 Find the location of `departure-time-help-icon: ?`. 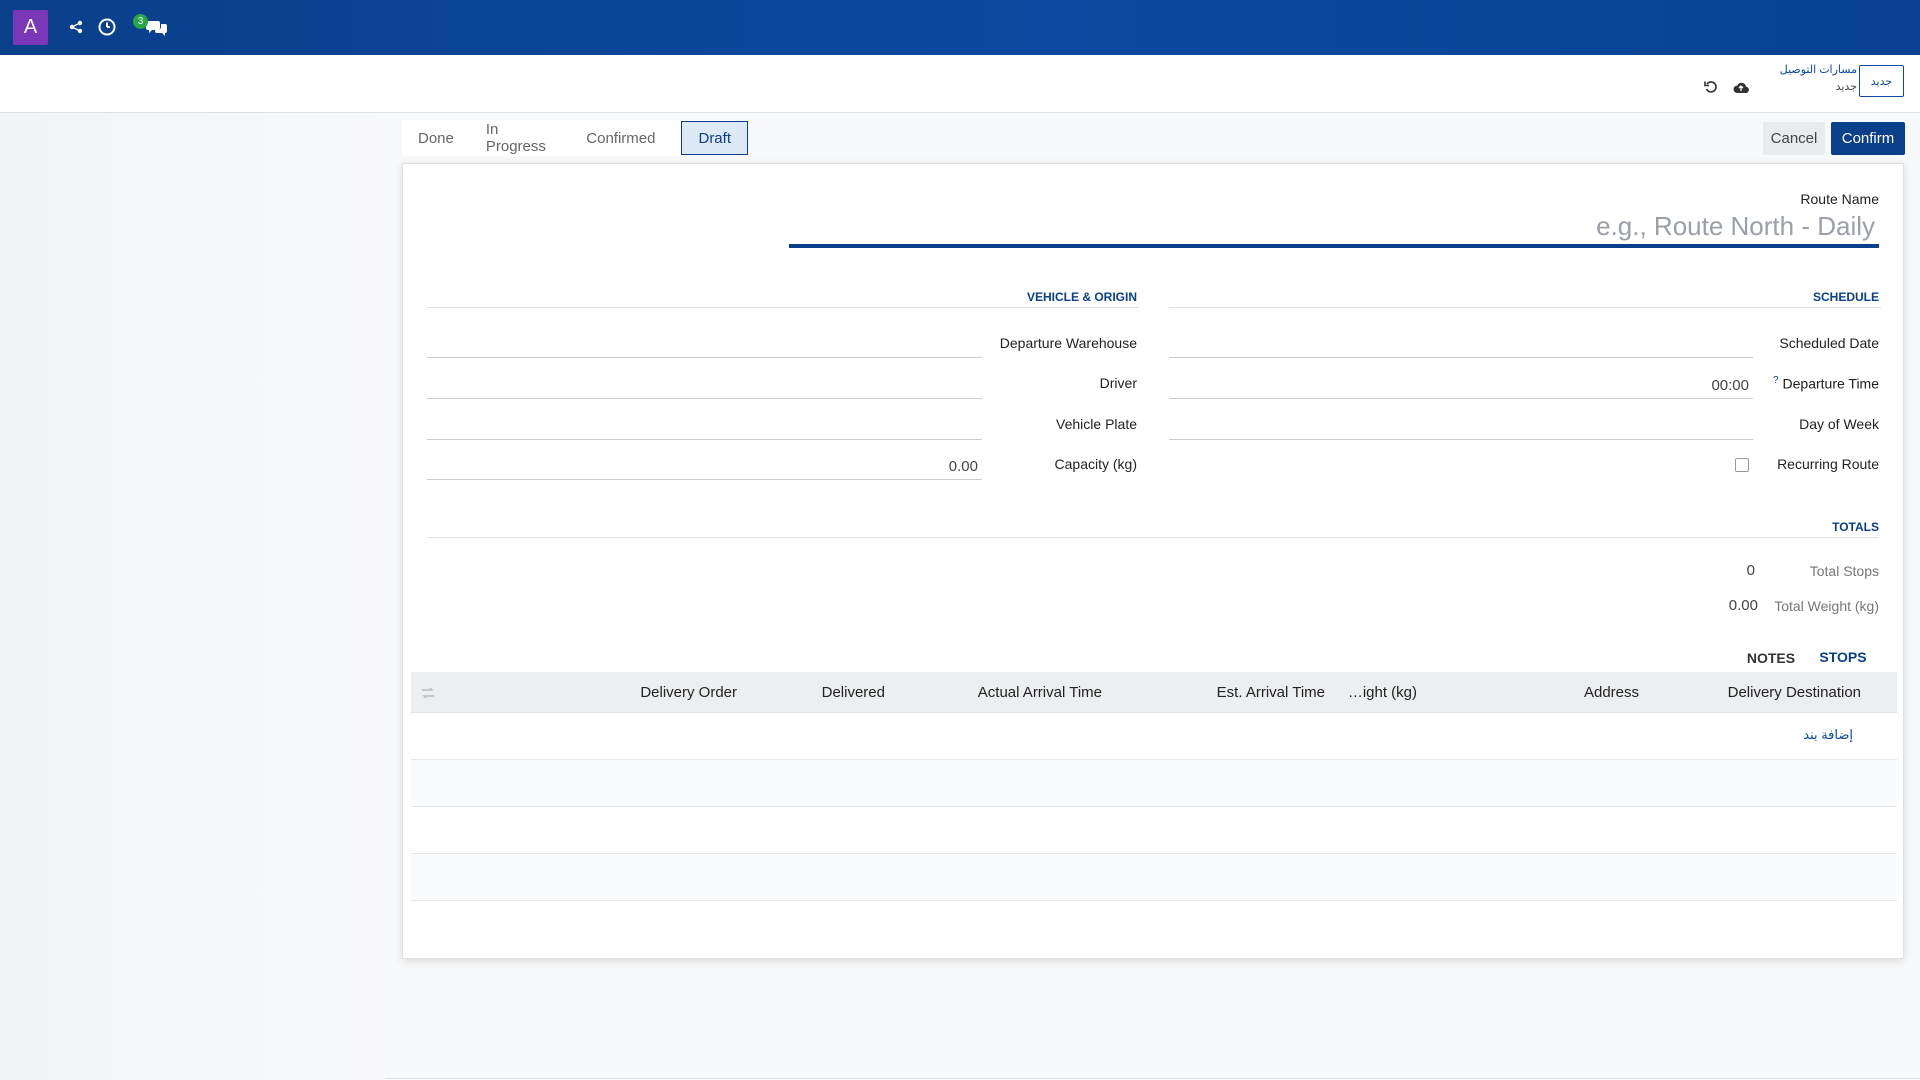

departure-time-help-icon: ? is located at coordinates (1776, 380).